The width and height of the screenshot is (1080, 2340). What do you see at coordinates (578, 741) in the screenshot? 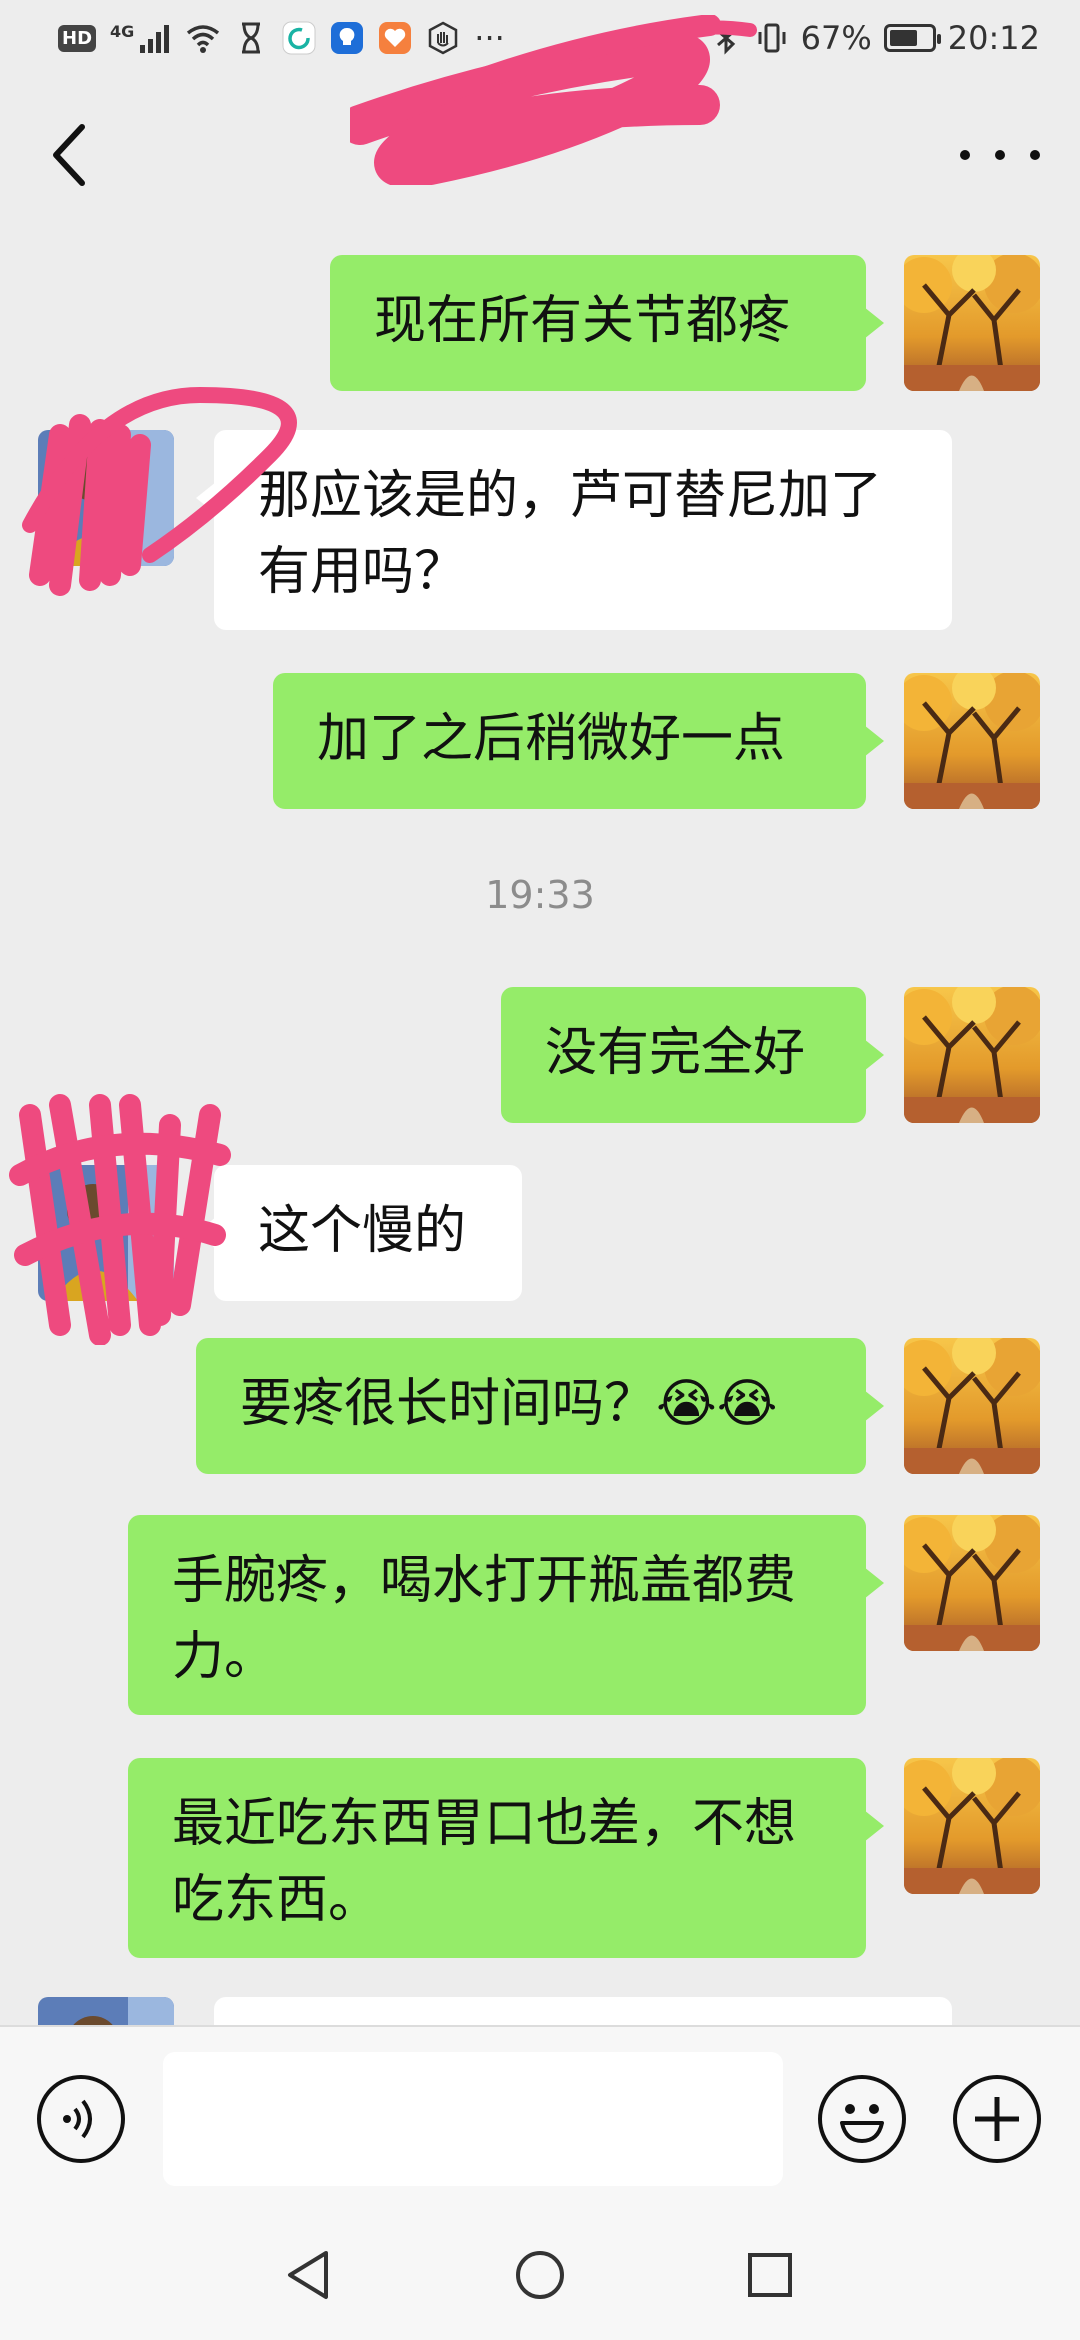
I see `message-bubble: 加了之后稍微好一点` at bounding box center [578, 741].